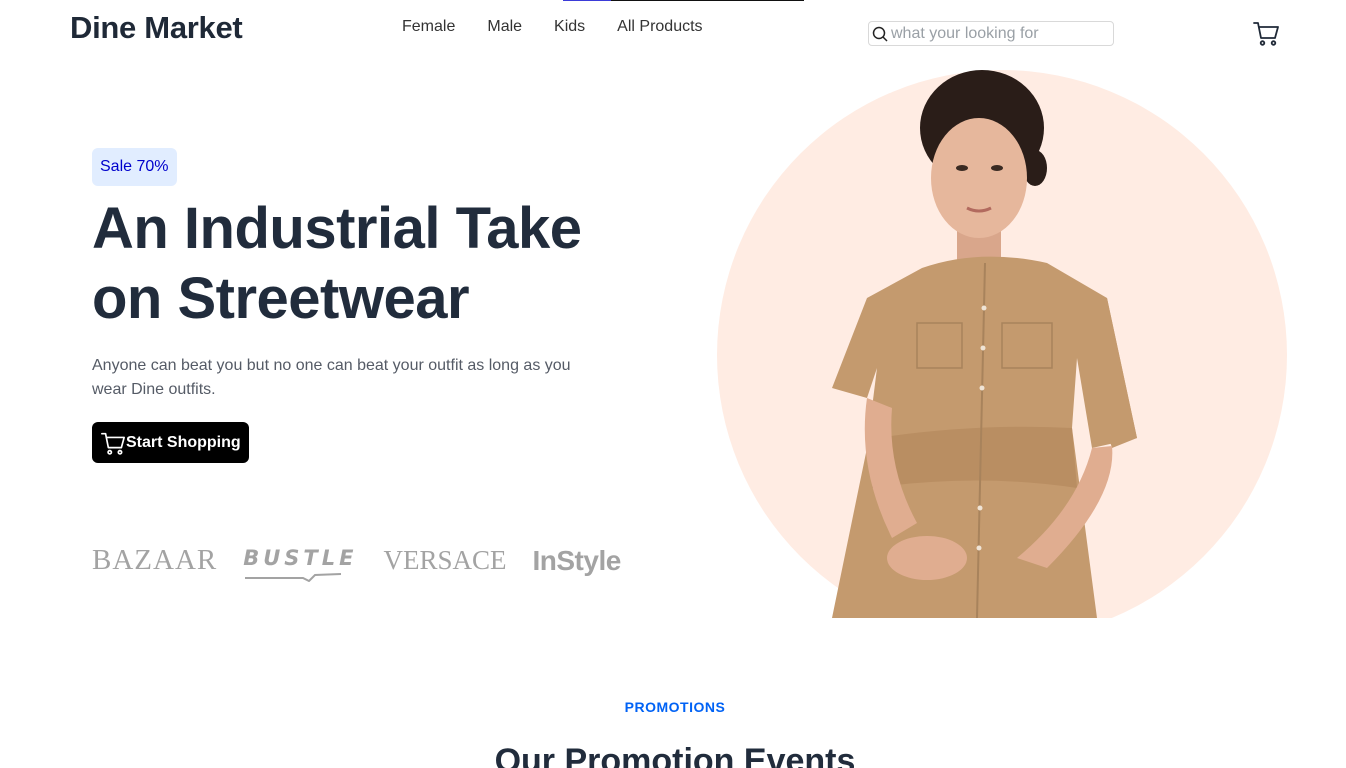 This screenshot has width=1346, height=768. Describe the element at coordinates (504, 27) in the screenshot. I see `nav-link-male: Male` at that location.